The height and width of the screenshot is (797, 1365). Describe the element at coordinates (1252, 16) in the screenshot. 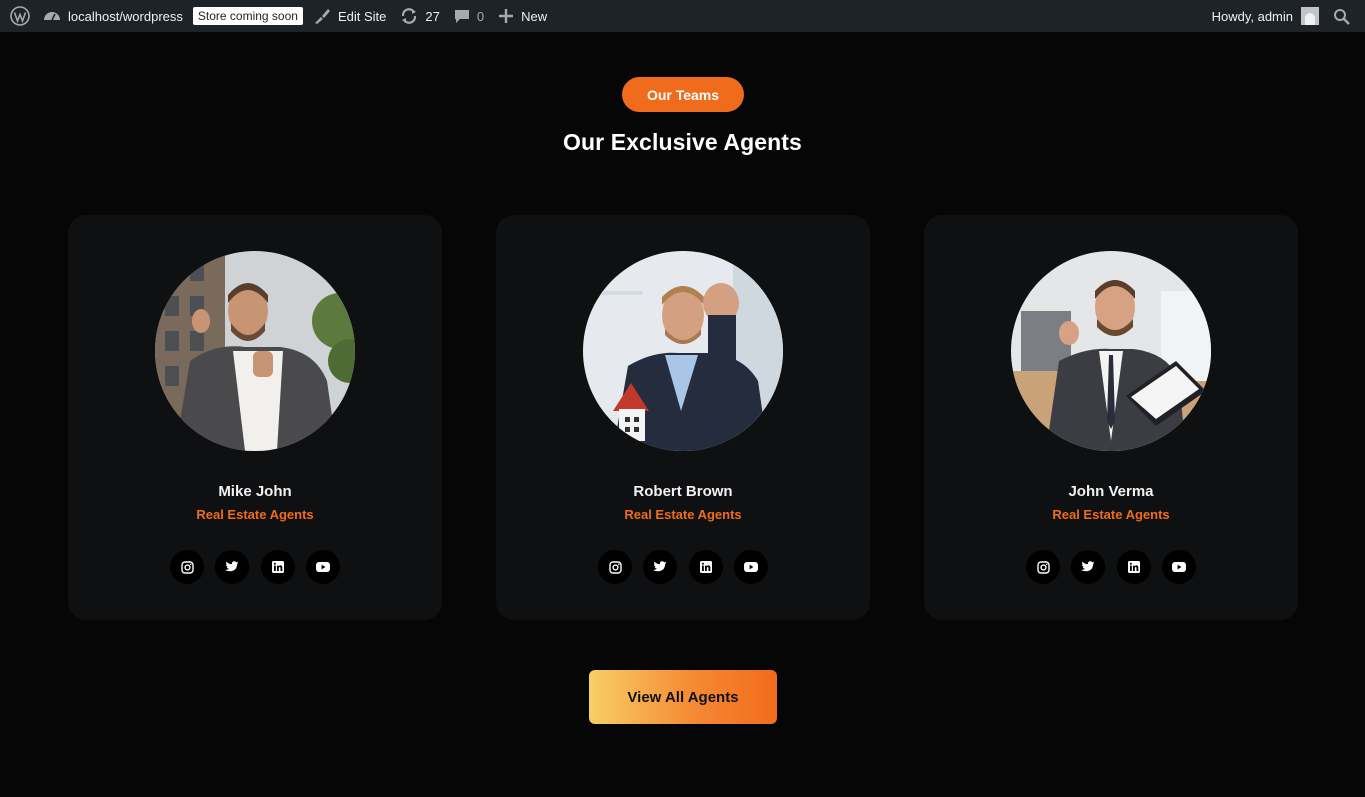

I see `howdy-label: Howdy, admin` at that location.